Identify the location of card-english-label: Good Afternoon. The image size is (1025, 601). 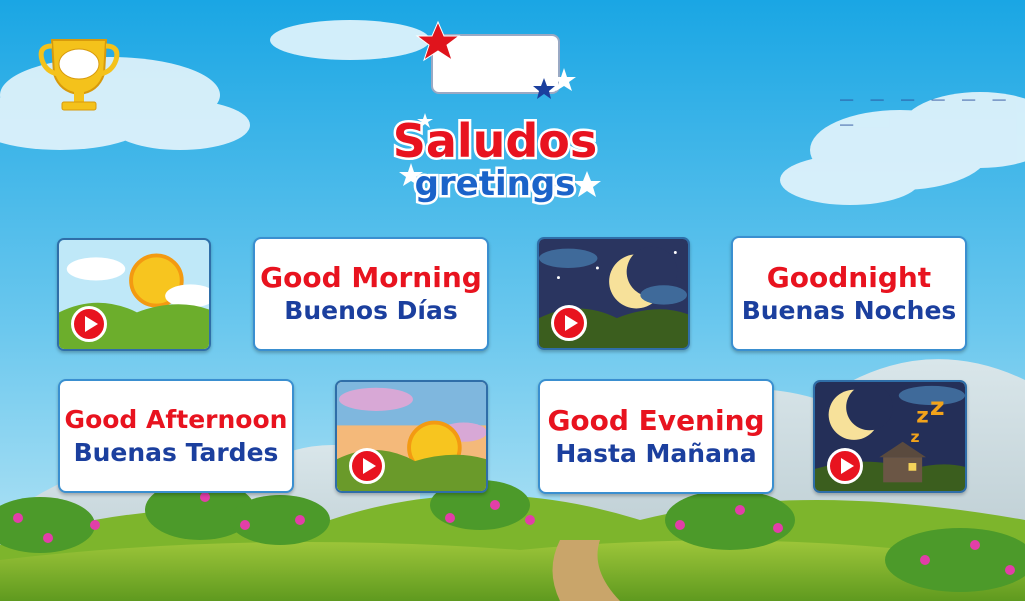
(176, 419).